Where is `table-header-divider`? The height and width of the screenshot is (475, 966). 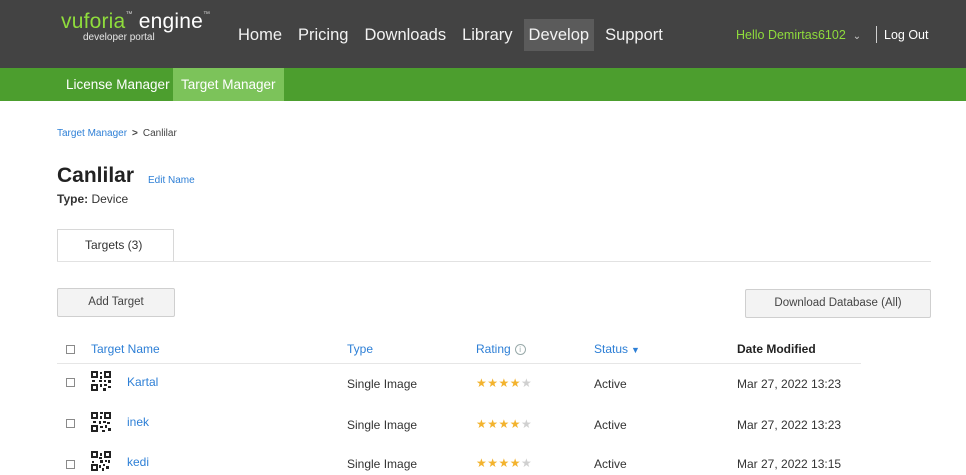 table-header-divider is located at coordinates (459, 363).